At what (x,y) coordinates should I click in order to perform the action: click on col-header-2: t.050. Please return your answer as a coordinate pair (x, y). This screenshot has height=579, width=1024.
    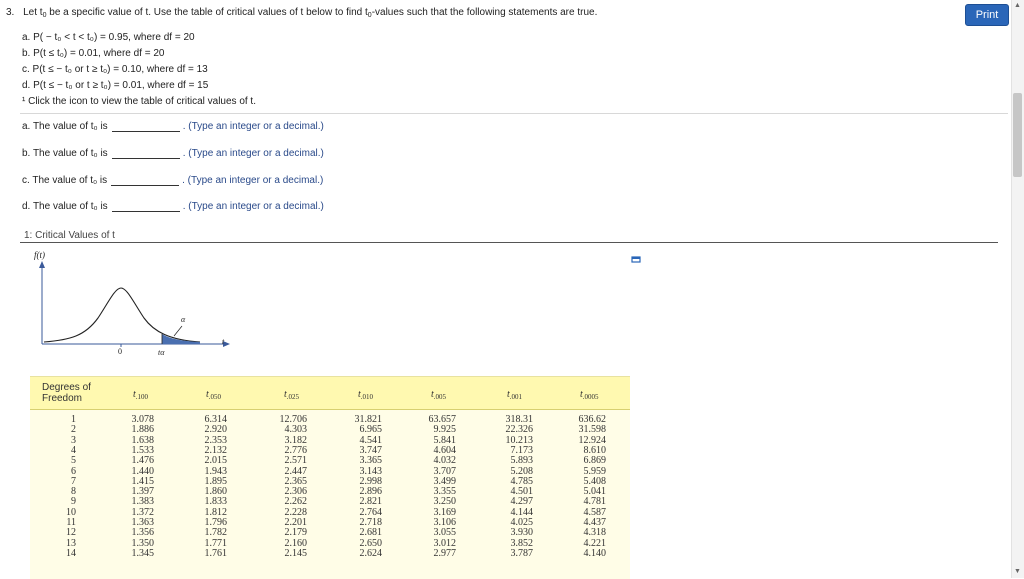
    Looking at the image, I should click on (214, 395).